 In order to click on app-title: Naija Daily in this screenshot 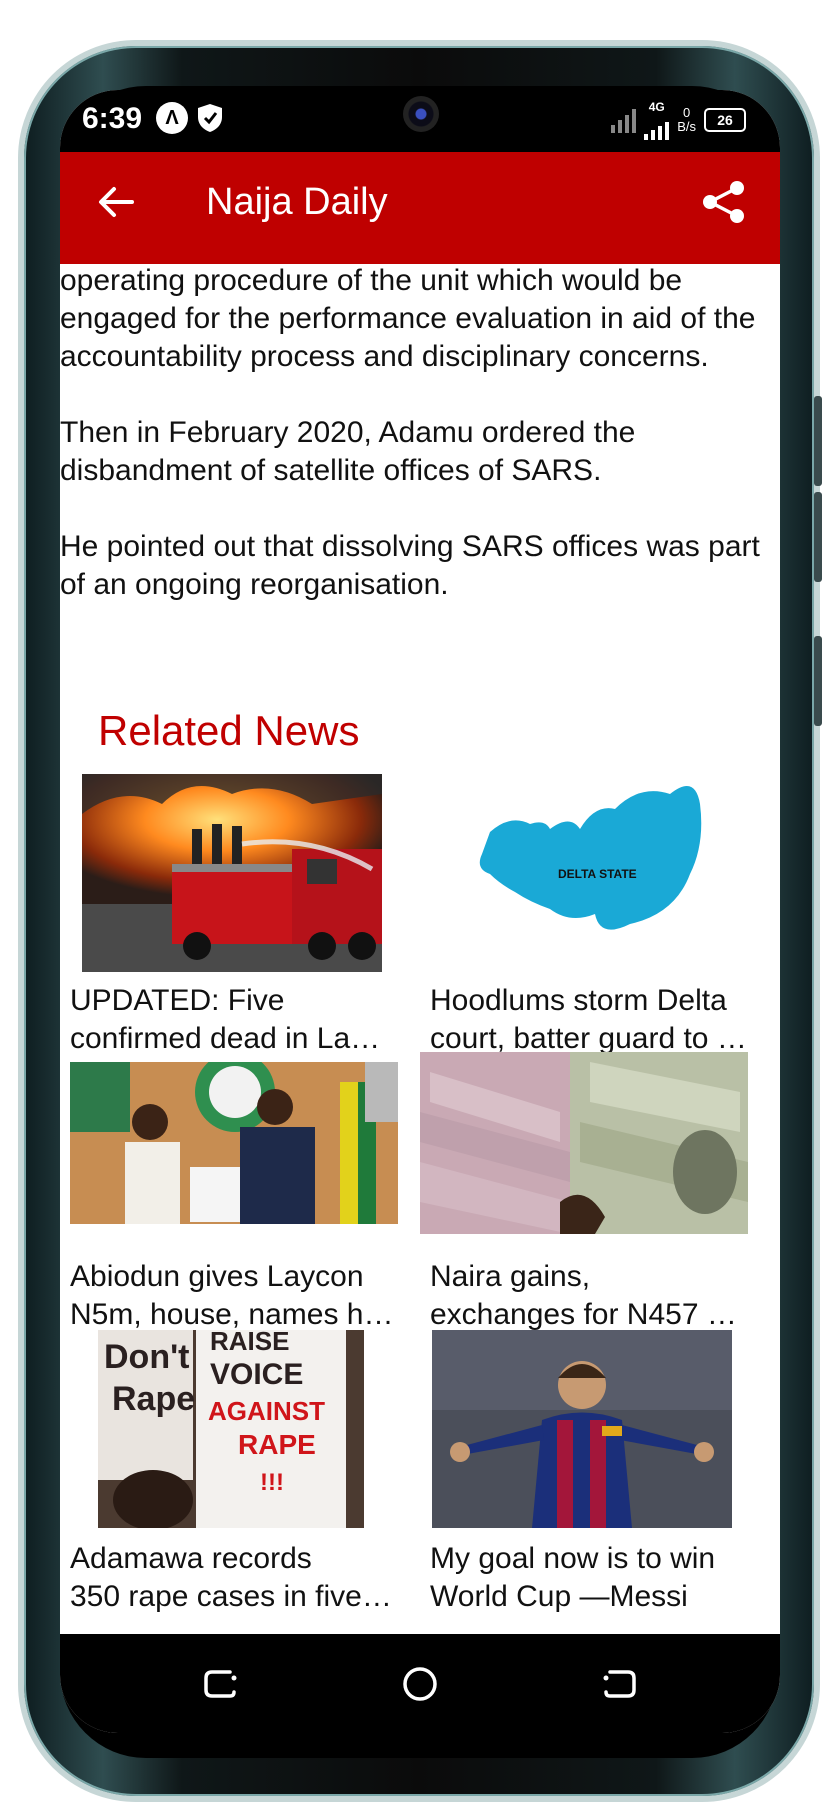, I will do `click(297, 202)`.